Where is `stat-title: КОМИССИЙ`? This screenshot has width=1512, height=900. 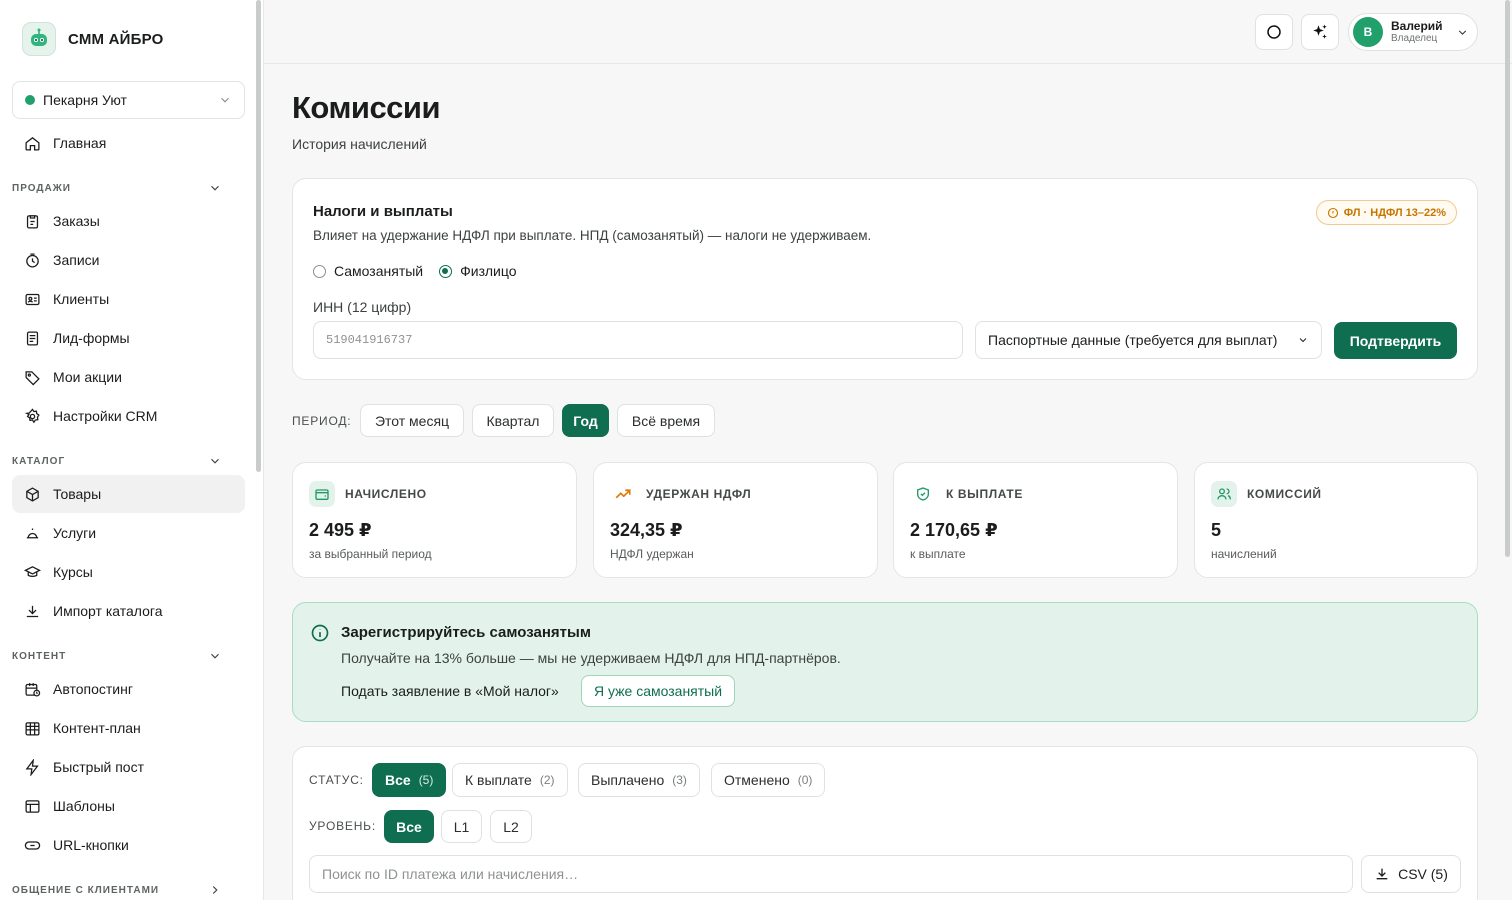 stat-title: КОМИССИЙ is located at coordinates (1284, 494).